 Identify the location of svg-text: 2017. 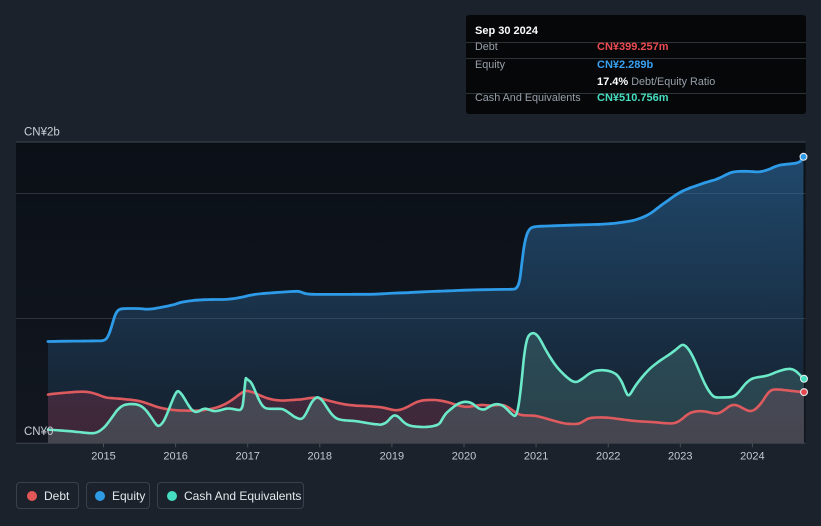
(247, 457).